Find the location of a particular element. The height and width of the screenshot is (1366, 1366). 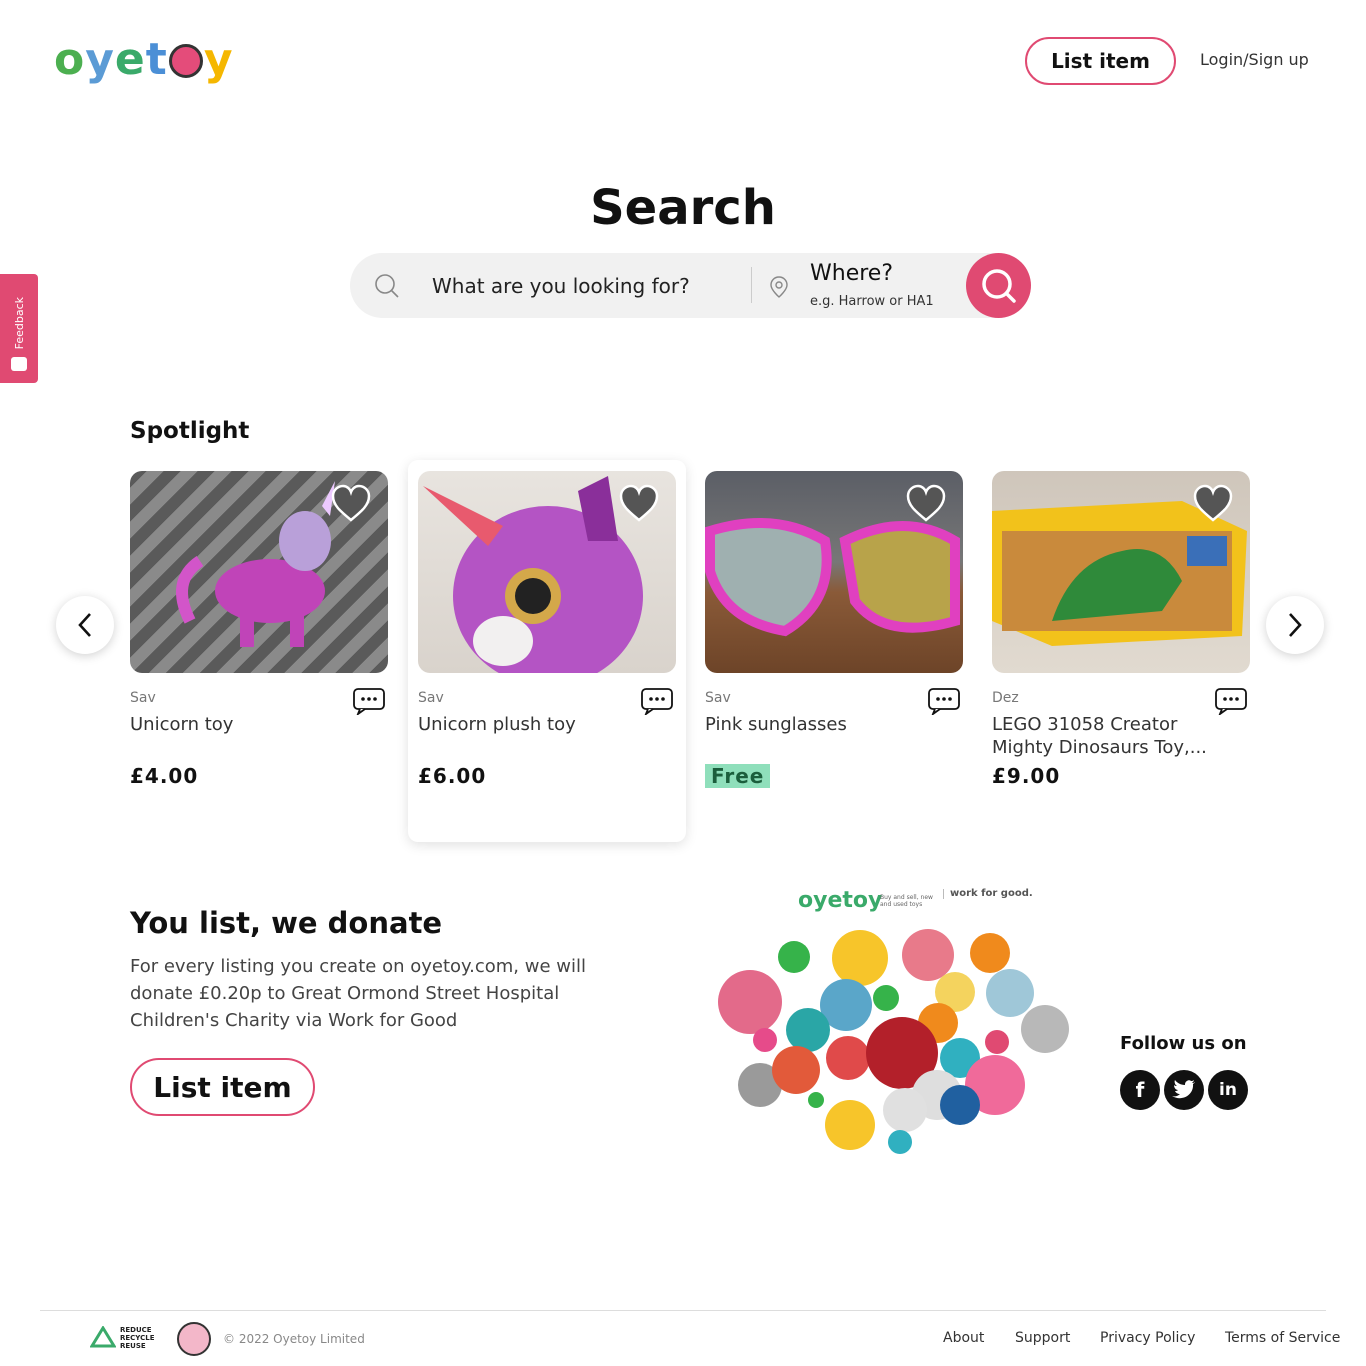

twitter-icon is located at coordinates (1184, 1090).